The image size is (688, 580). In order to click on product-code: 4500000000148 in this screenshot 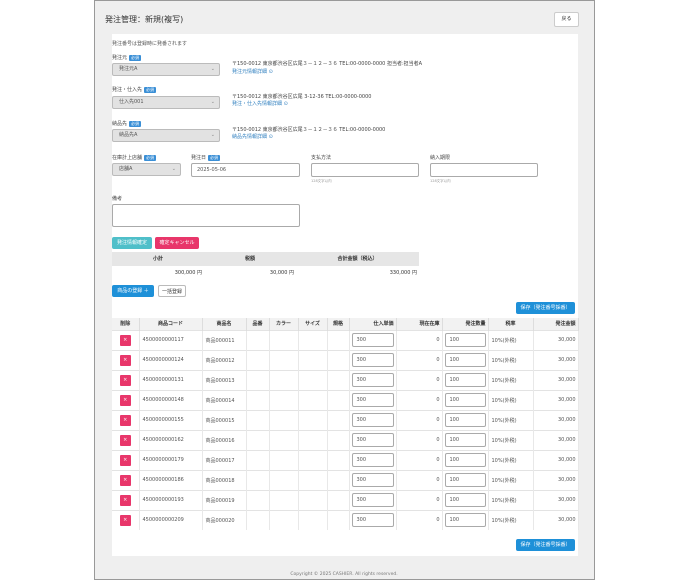, I will do `click(171, 399)`.